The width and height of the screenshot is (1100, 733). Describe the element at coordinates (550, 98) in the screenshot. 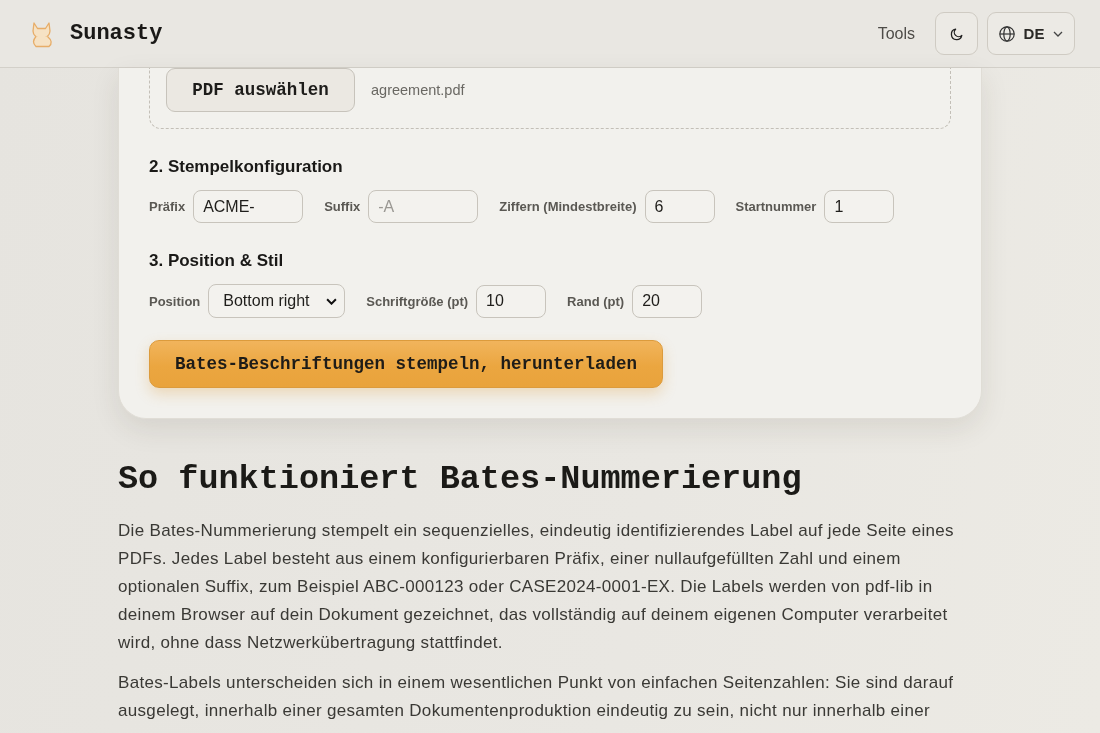

I see `upload-dropzone: PDF auswählen agreement.pdf` at that location.